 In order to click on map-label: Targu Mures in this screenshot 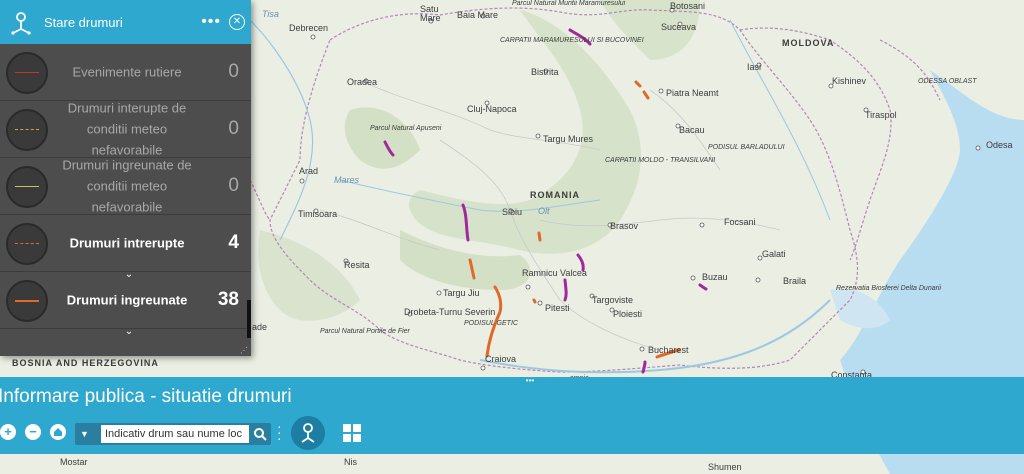, I will do `click(568, 139)`.